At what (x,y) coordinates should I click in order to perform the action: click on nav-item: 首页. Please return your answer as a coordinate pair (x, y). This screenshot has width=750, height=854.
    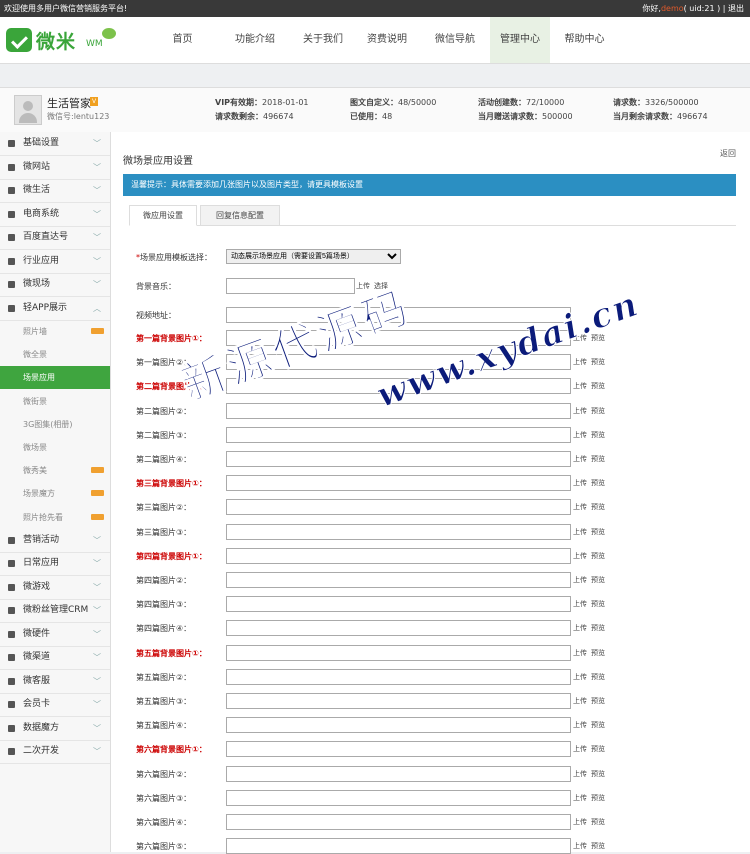
    Looking at the image, I should click on (182, 40).